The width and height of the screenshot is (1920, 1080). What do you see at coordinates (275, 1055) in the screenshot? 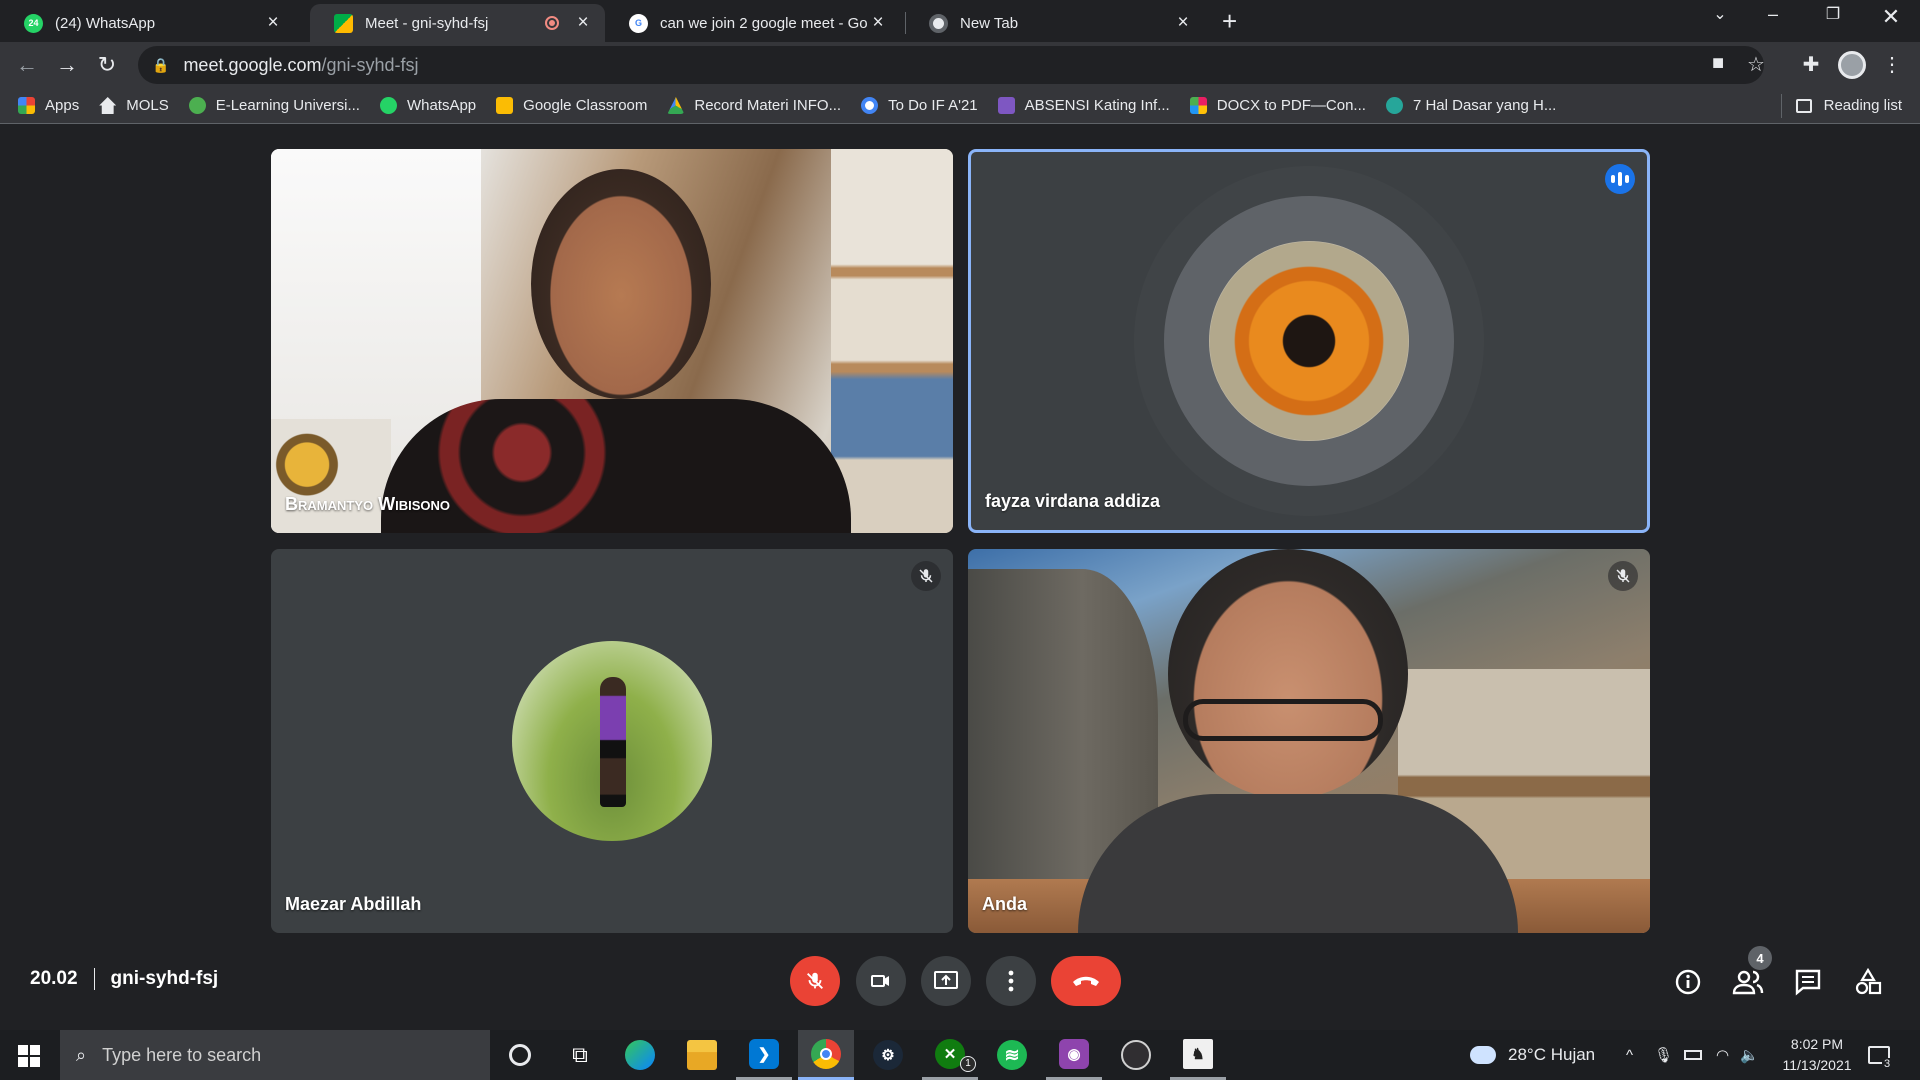
I see `taskbar-search-box: ⌕ Type here to search` at bounding box center [275, 1055].